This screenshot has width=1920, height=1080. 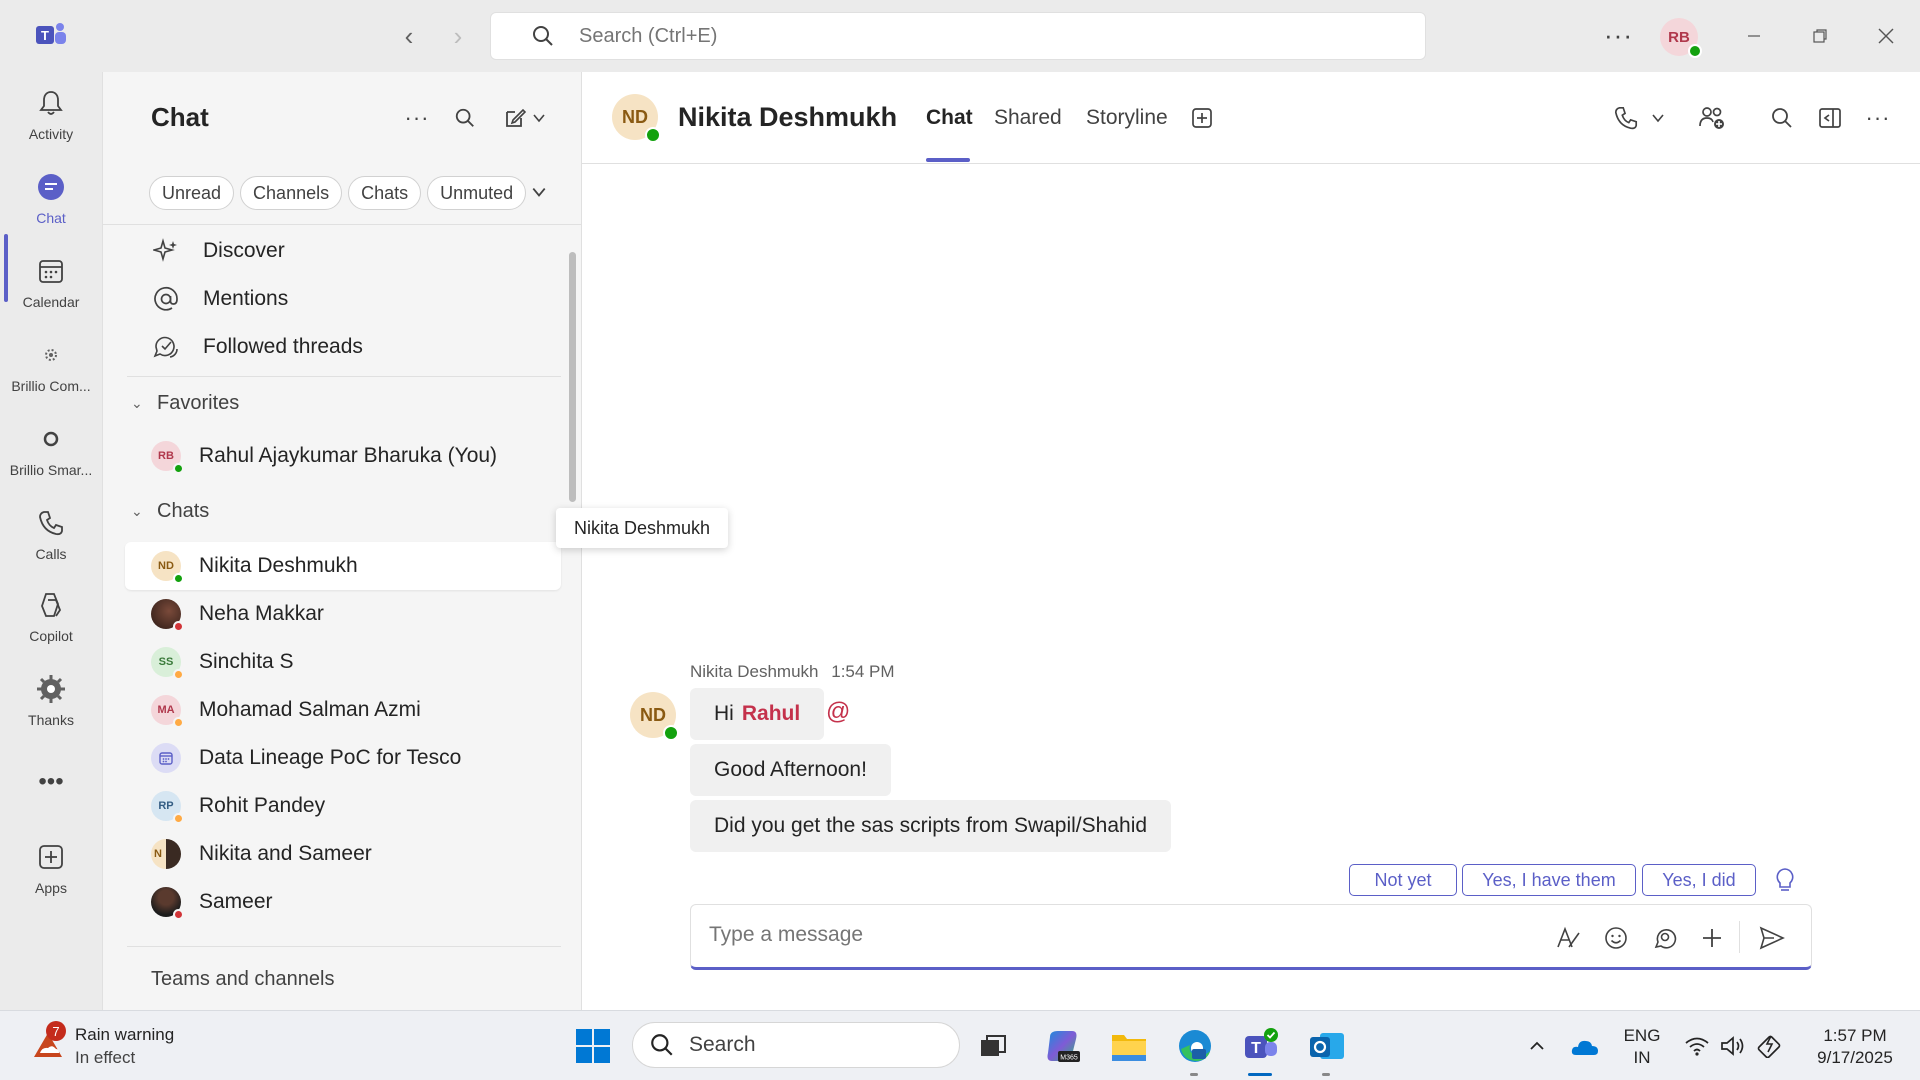 I want to click on favorites-header: ⌄ Favorites, so click(x=185, y=403).